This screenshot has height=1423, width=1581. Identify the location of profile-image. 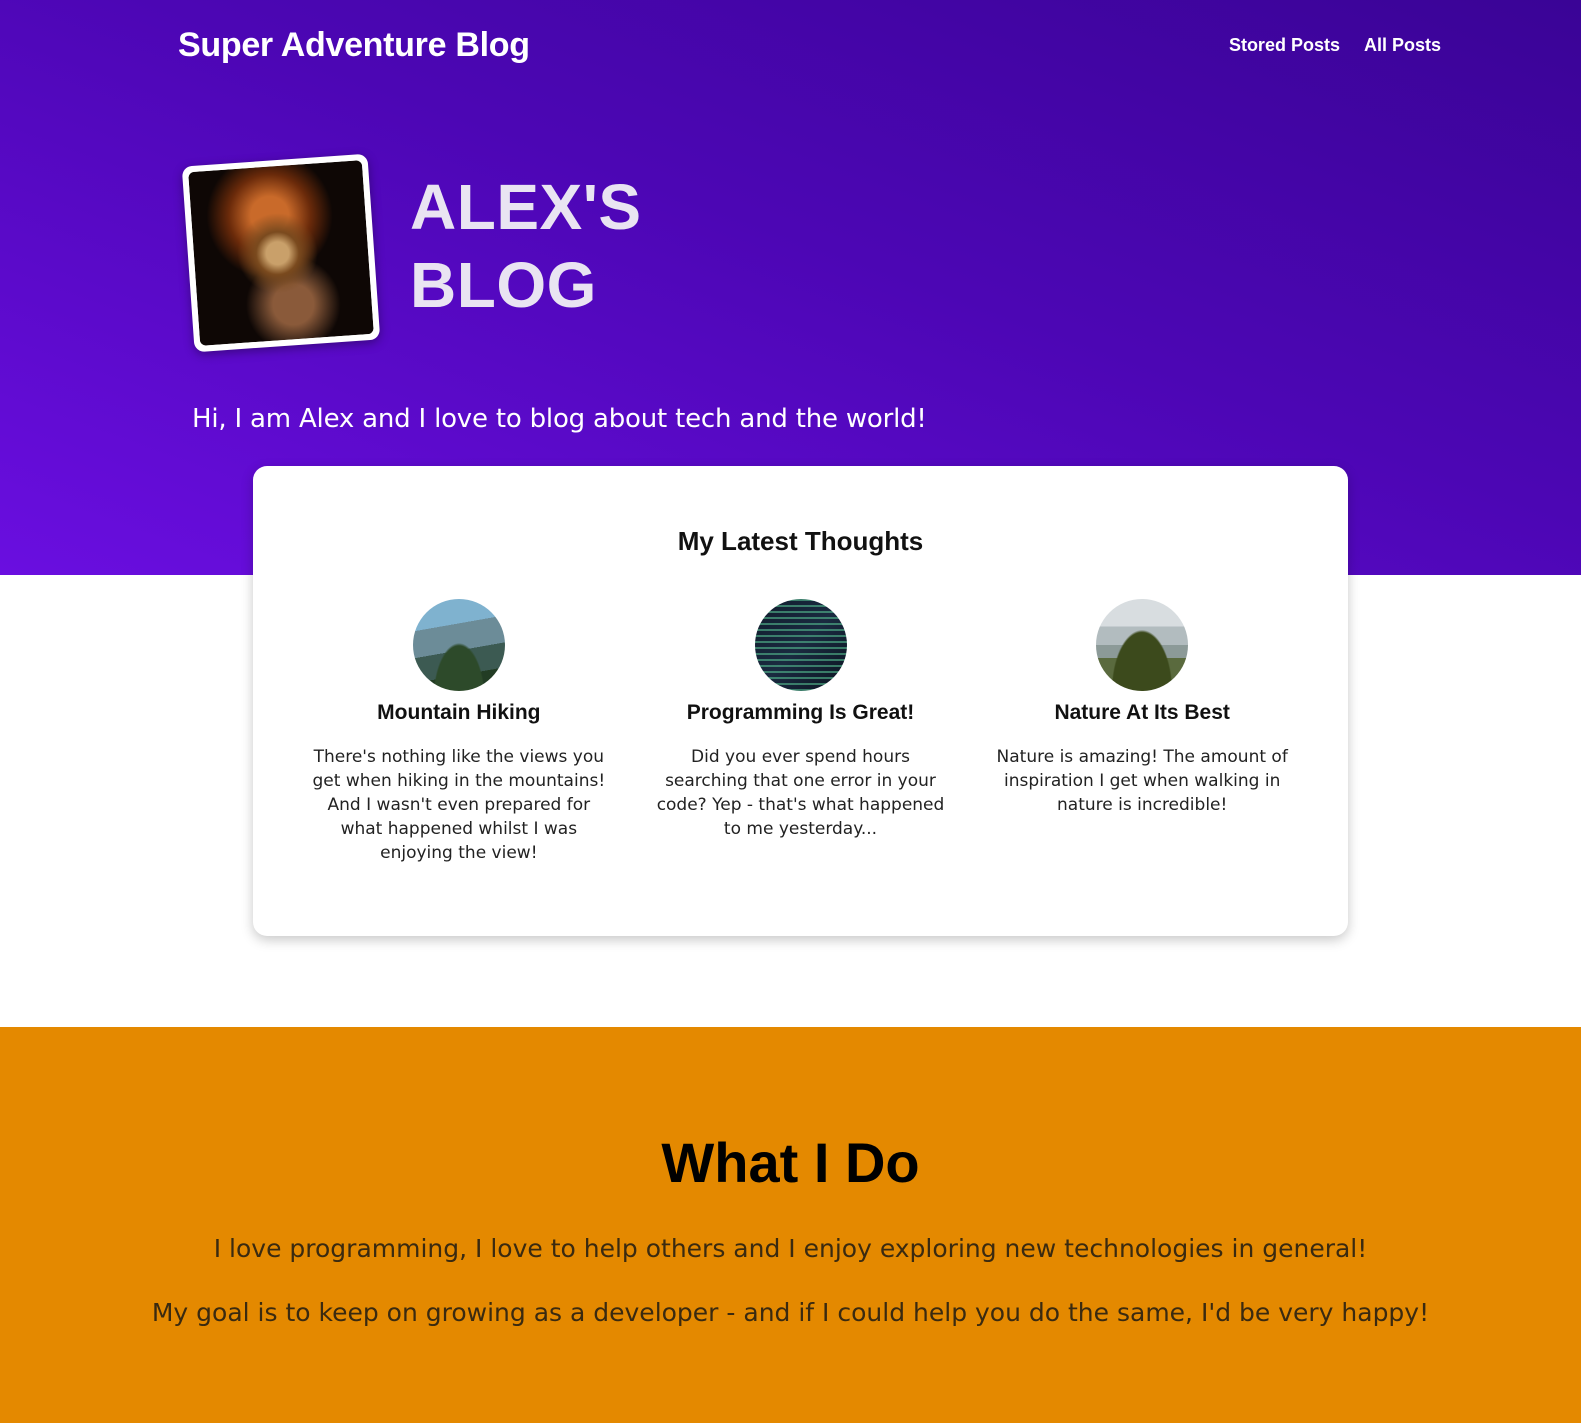
(281, 253).